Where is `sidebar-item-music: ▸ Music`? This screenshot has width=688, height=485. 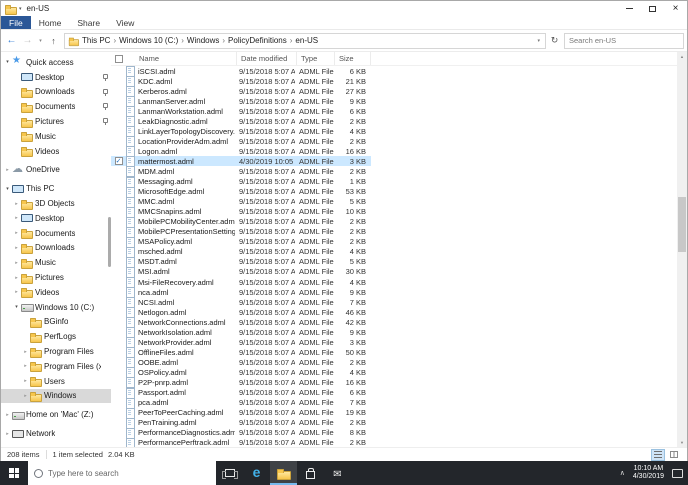
sidebar-item-music: ▸ Music is located at coordinates (56, 262).